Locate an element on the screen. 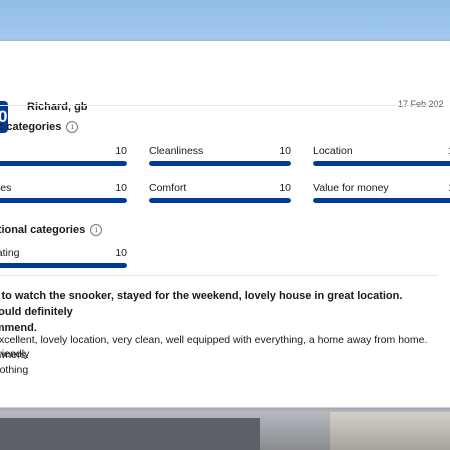 The height and width of the screenshot is (450, 450). review-date: 17 Feb 202 is located at coordinates (421, 104).